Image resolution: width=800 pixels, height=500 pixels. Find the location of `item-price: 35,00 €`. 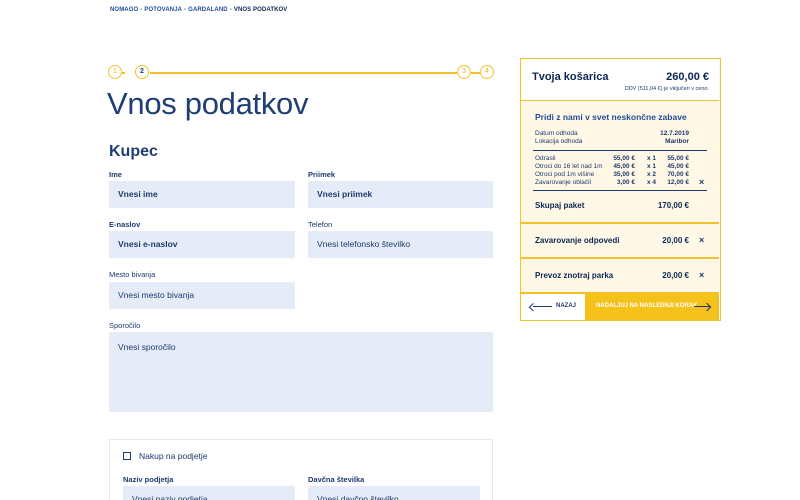

item-price: 35,00 € is located at coordinates (624, 174).